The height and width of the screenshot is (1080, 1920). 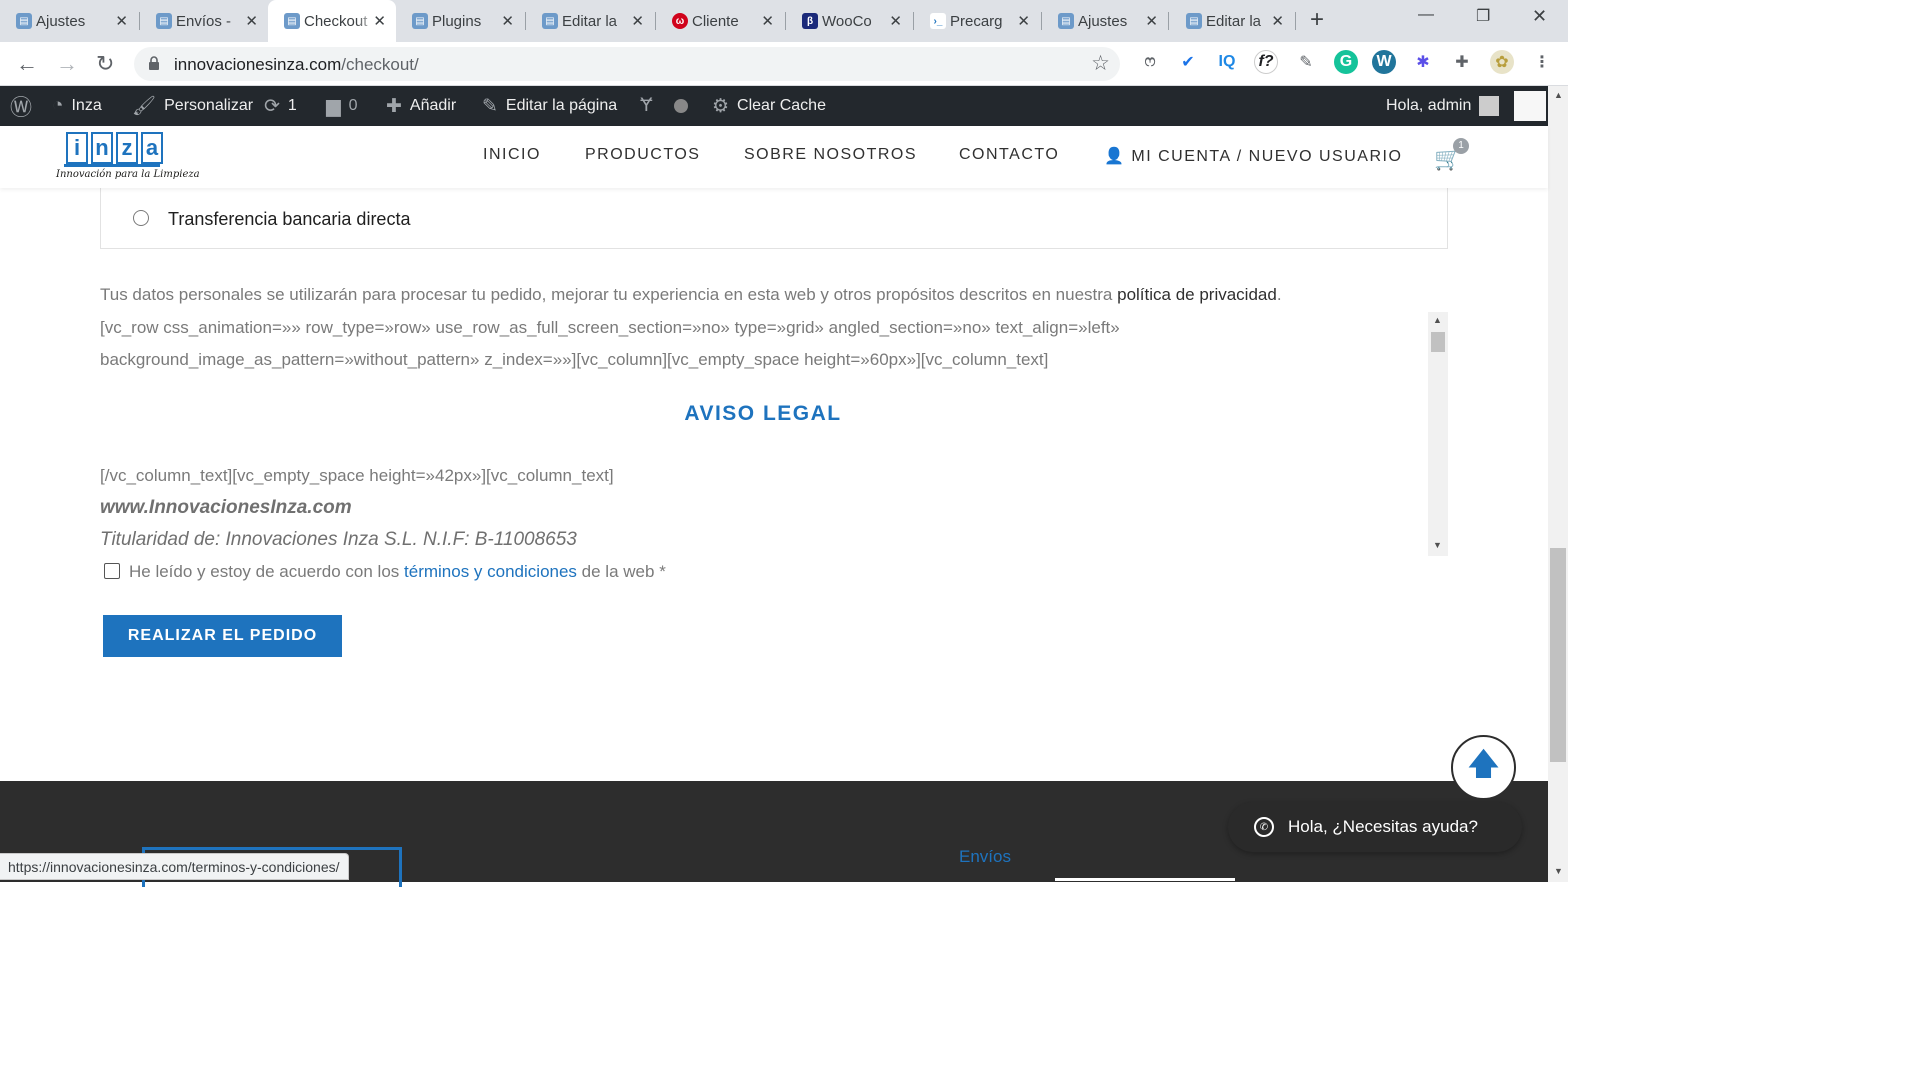 I want to click on adminbar-edit-page: ✎ Editar la página, so click(x=549, y=106).